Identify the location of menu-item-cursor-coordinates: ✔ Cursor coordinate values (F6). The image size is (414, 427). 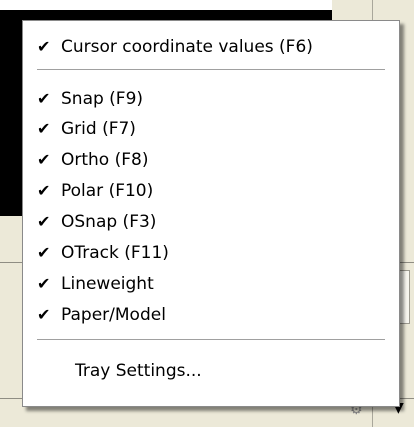
(211, 47).